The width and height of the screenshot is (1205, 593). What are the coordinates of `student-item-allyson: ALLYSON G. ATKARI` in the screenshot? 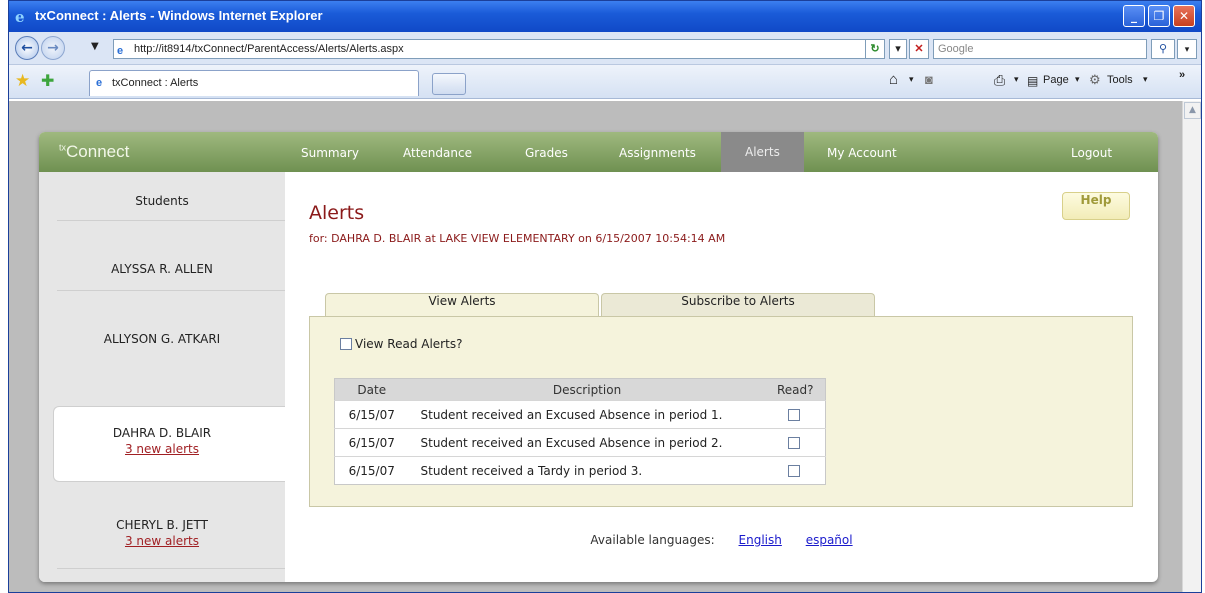 It's located at (162, 339).